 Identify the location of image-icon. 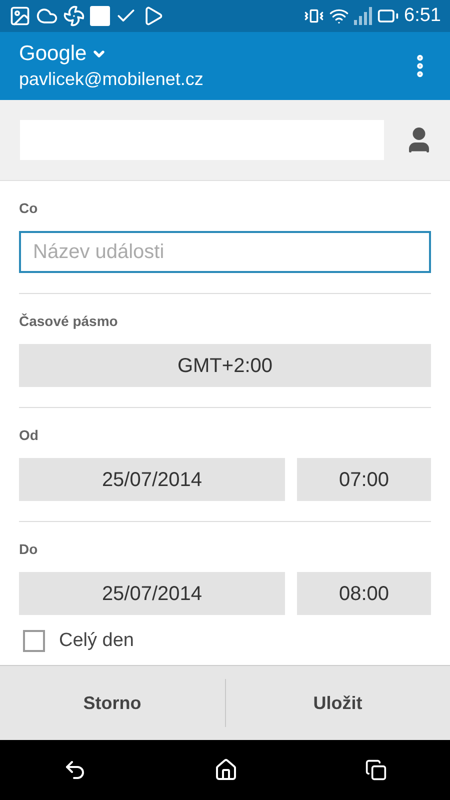
(20, 16).